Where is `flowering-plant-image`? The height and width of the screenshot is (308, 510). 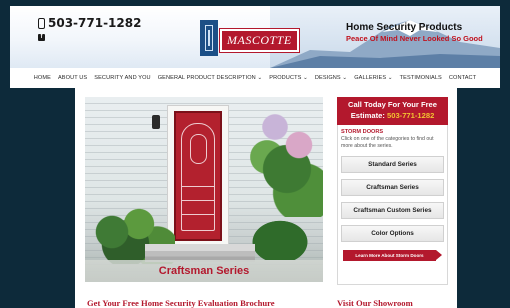 flowering-plant-image is located at coordinates (283, 157).